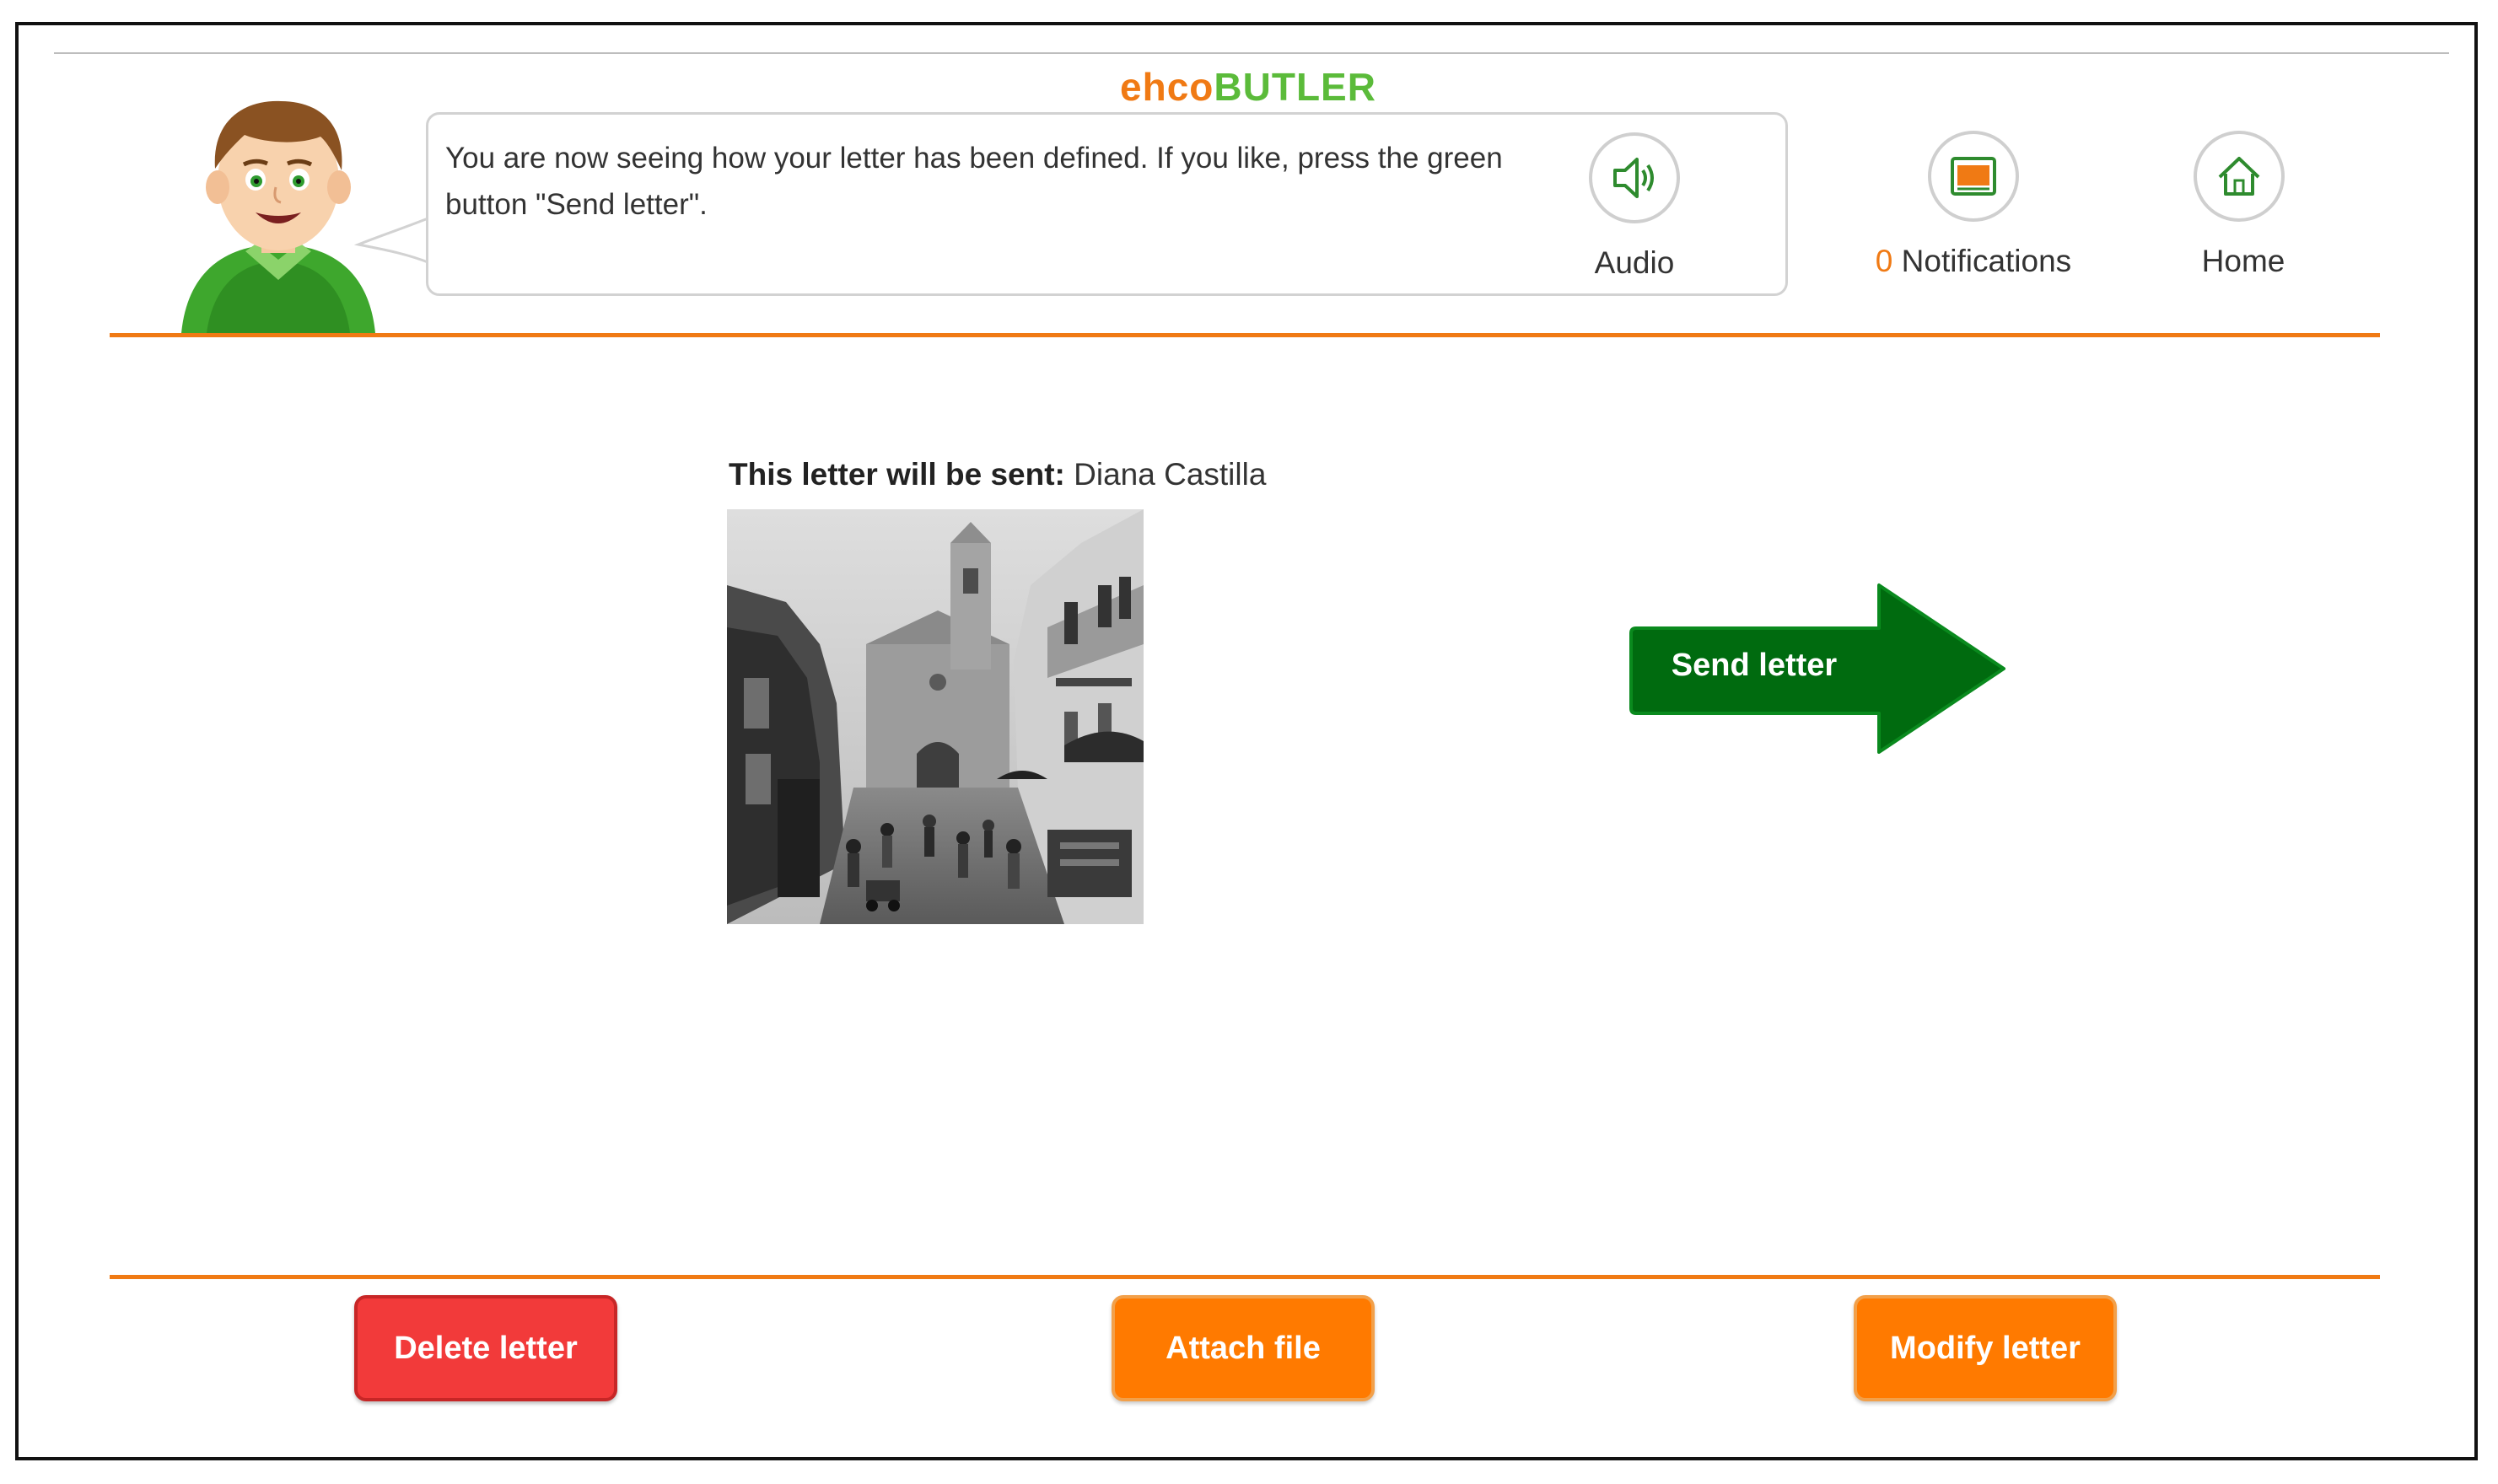 This screenshot has height=1484, width=2498. What do you see at coordinates (1245, 335) in the screenshot?
I see `header-divider` at bounding box center [1245, 335].